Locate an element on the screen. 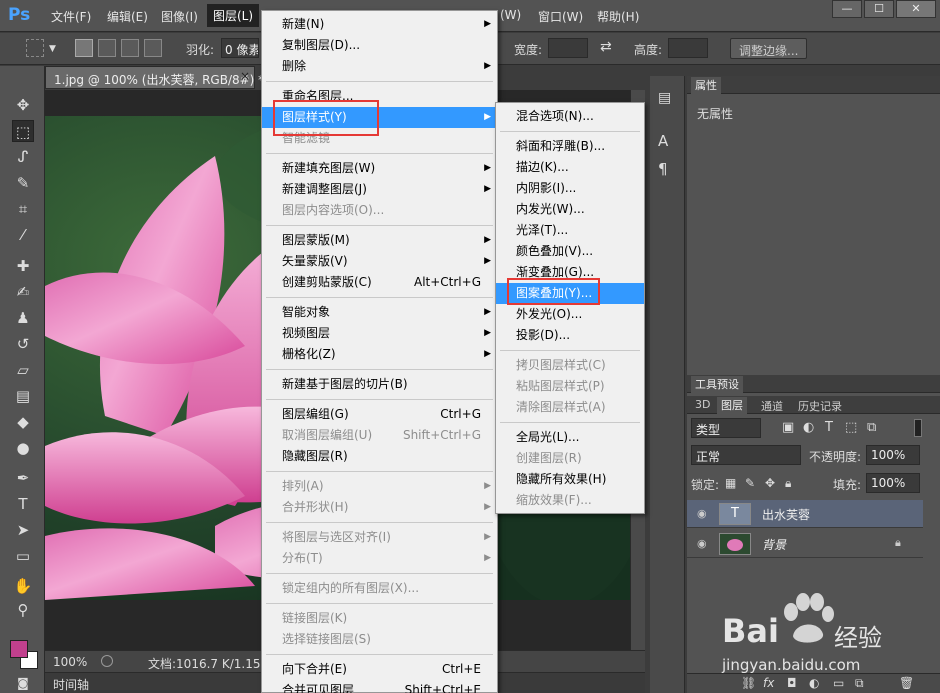 The width and height of the screenshot is (940, 693). trash-icon: 🗑︎ is located at coordinates (906, 683).